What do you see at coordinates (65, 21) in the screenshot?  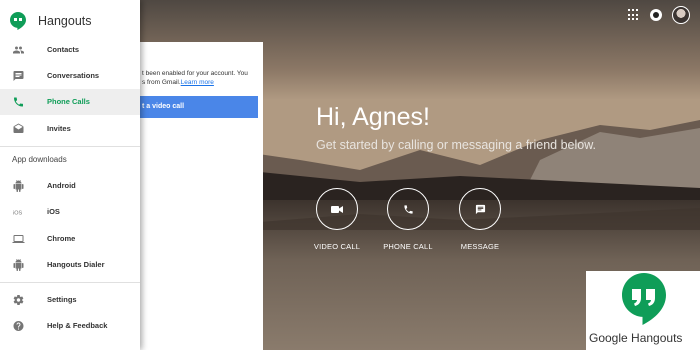 I see `app-title: Hangouts` at bounding box center [65, 21].